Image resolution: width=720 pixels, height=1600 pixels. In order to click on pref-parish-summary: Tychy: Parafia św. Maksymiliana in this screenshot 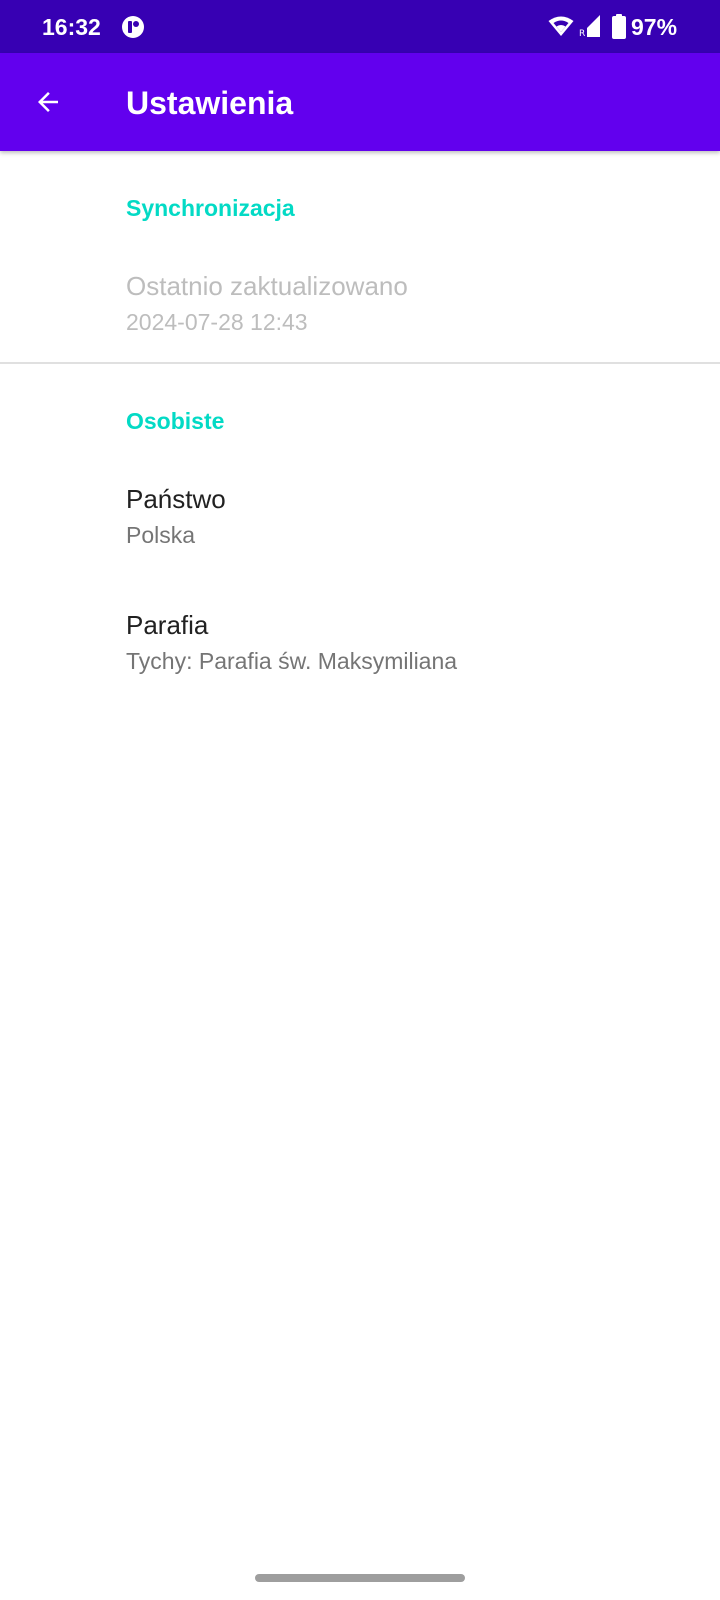, I will do `click(292, 661)`.